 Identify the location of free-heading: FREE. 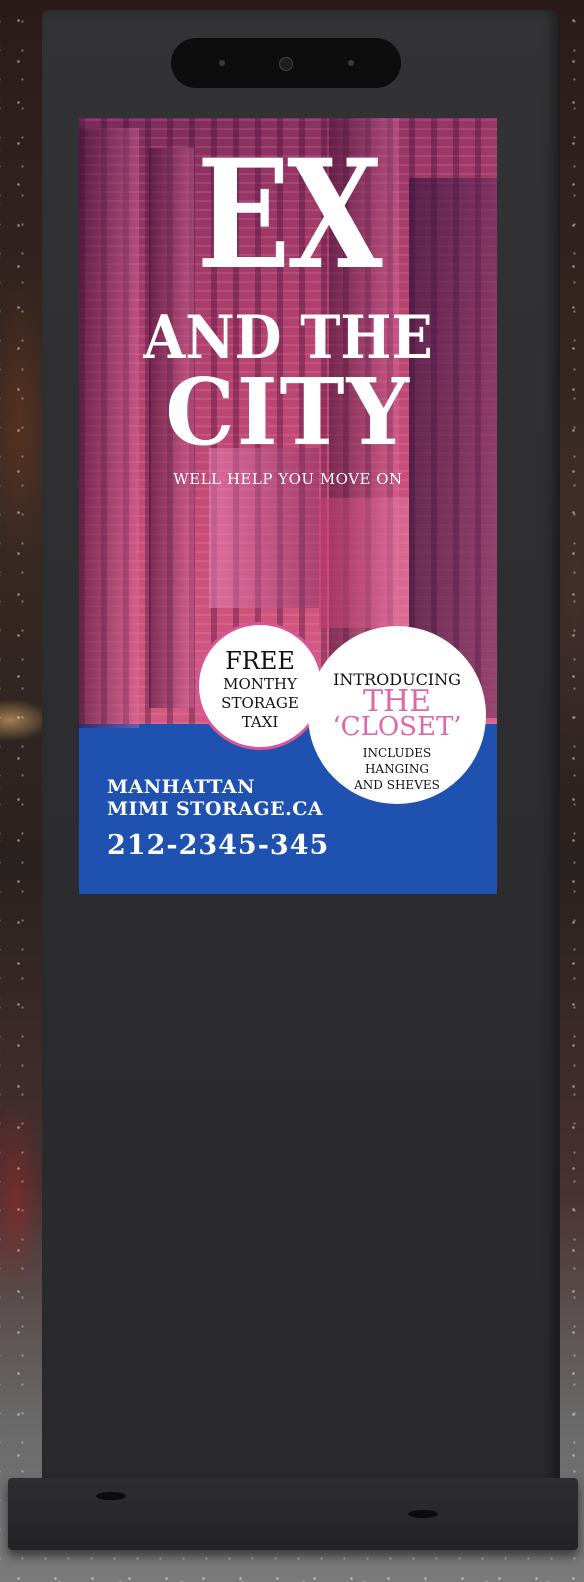
(260, 661).